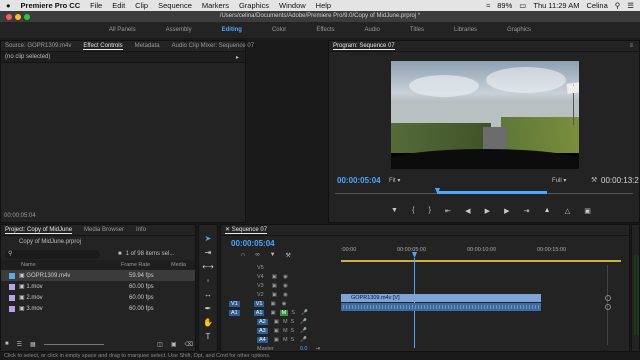  What do you see at coordinates (467, 211) in the screenshot?
I see `step-back-icon: ◀` at bounding box center [467, 211].